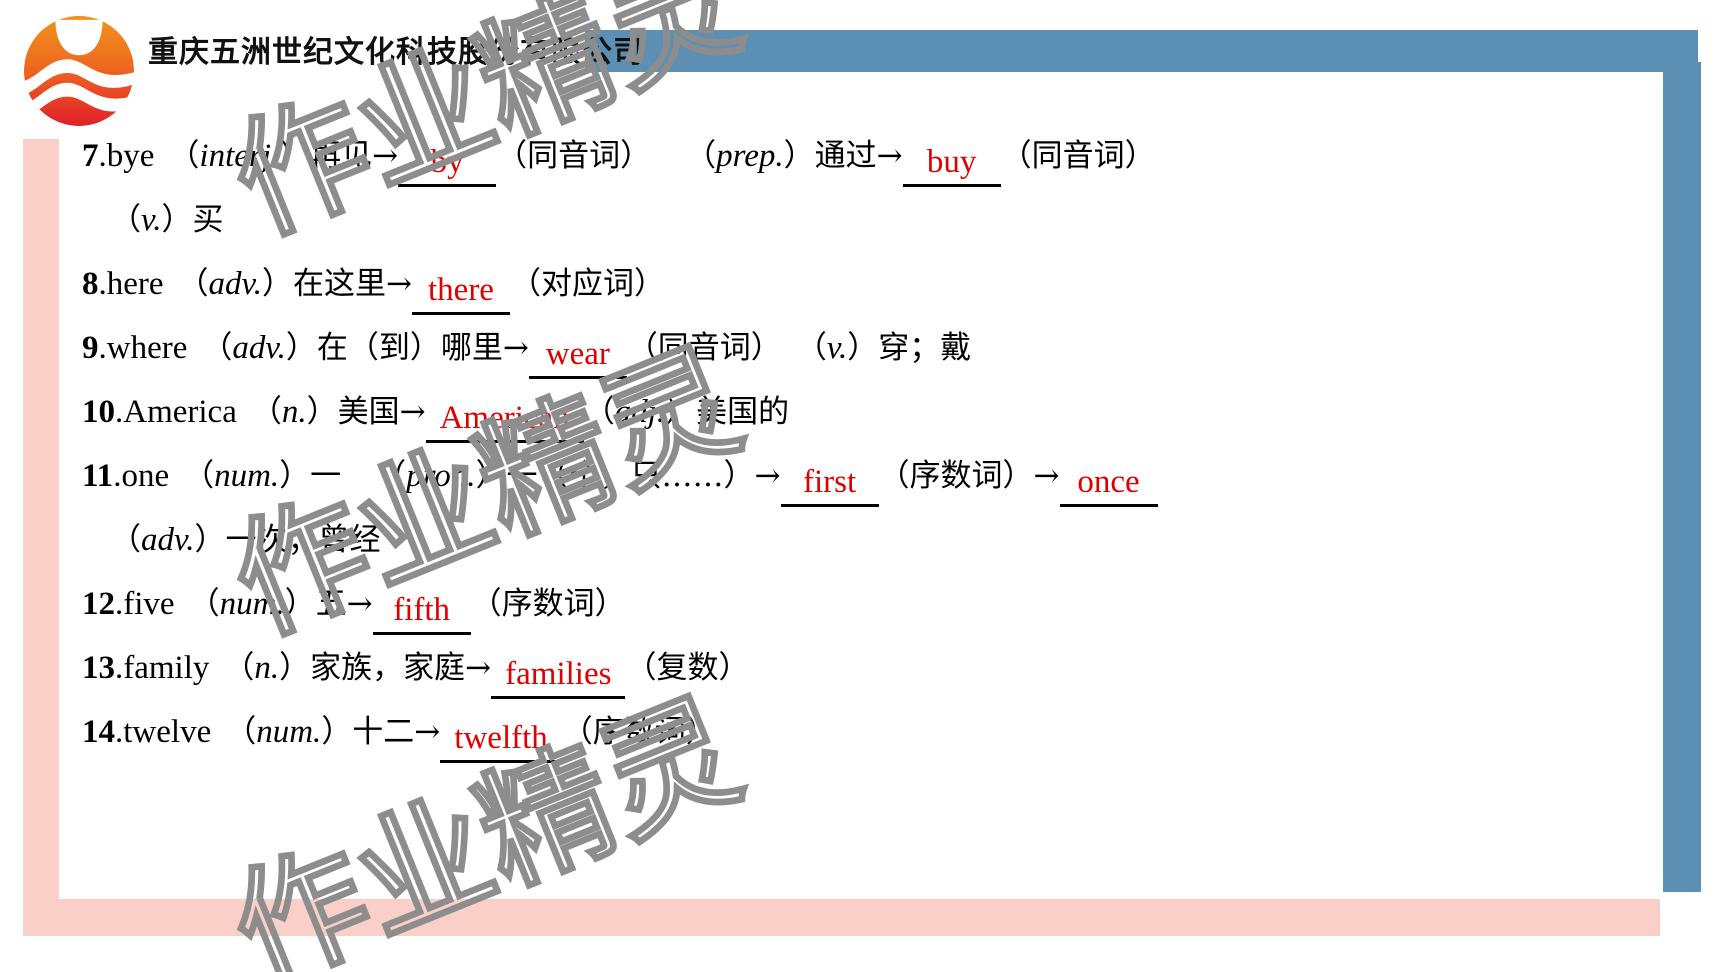 This screenshot has width=1728, height=972. I want to click on chinese-text: （复数）, so click(687, 668).